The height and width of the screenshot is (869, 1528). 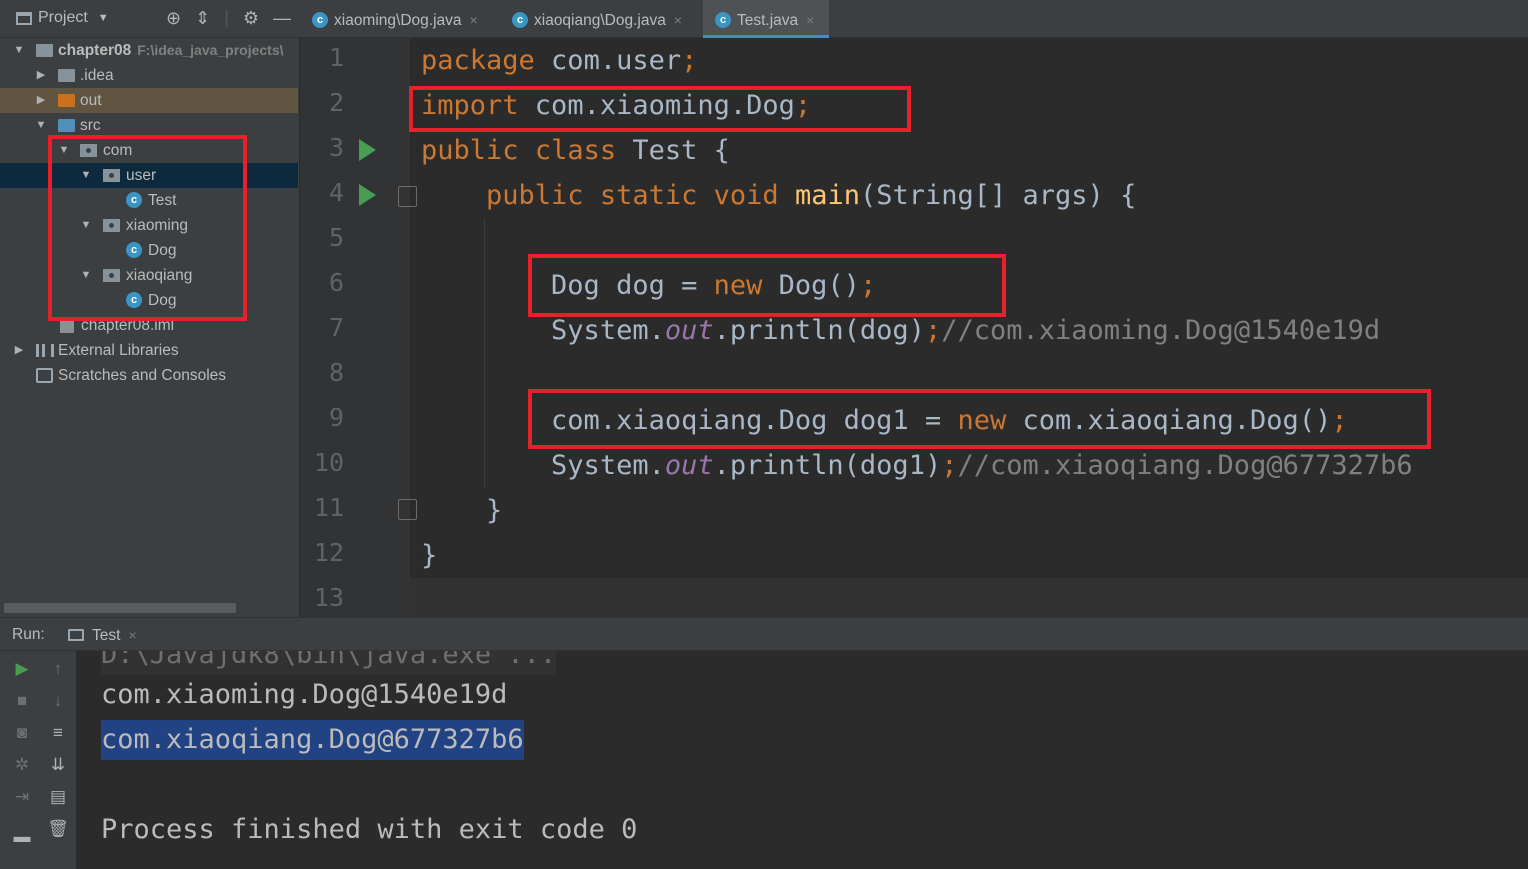 What do you see at coordinates (22, 669) in the screenshot?
I see `rerun-icon: ▶` at bounding box center [22, 669].